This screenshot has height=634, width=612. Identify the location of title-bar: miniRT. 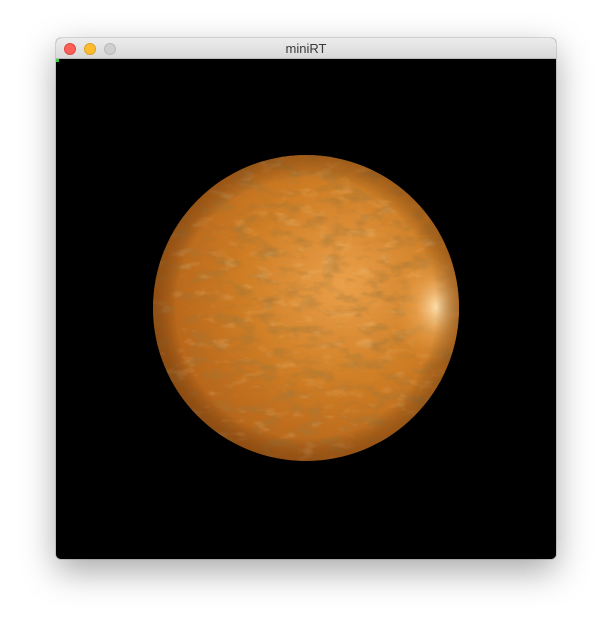
(306, 48).